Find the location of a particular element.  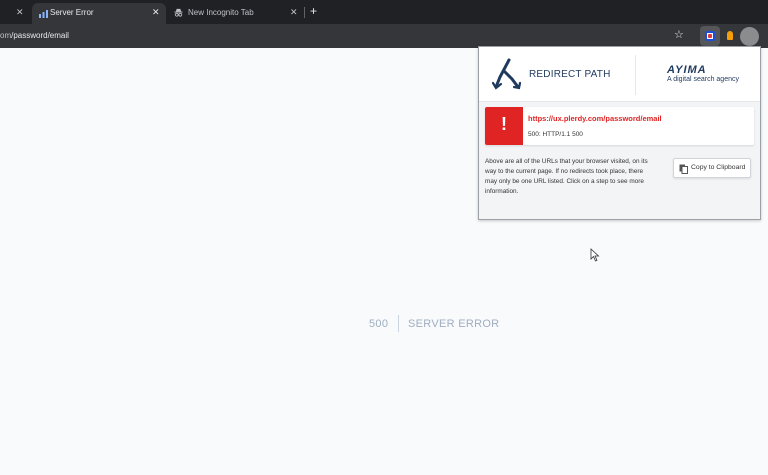

bars-favicon-icon is located at coordinates (43, 14).